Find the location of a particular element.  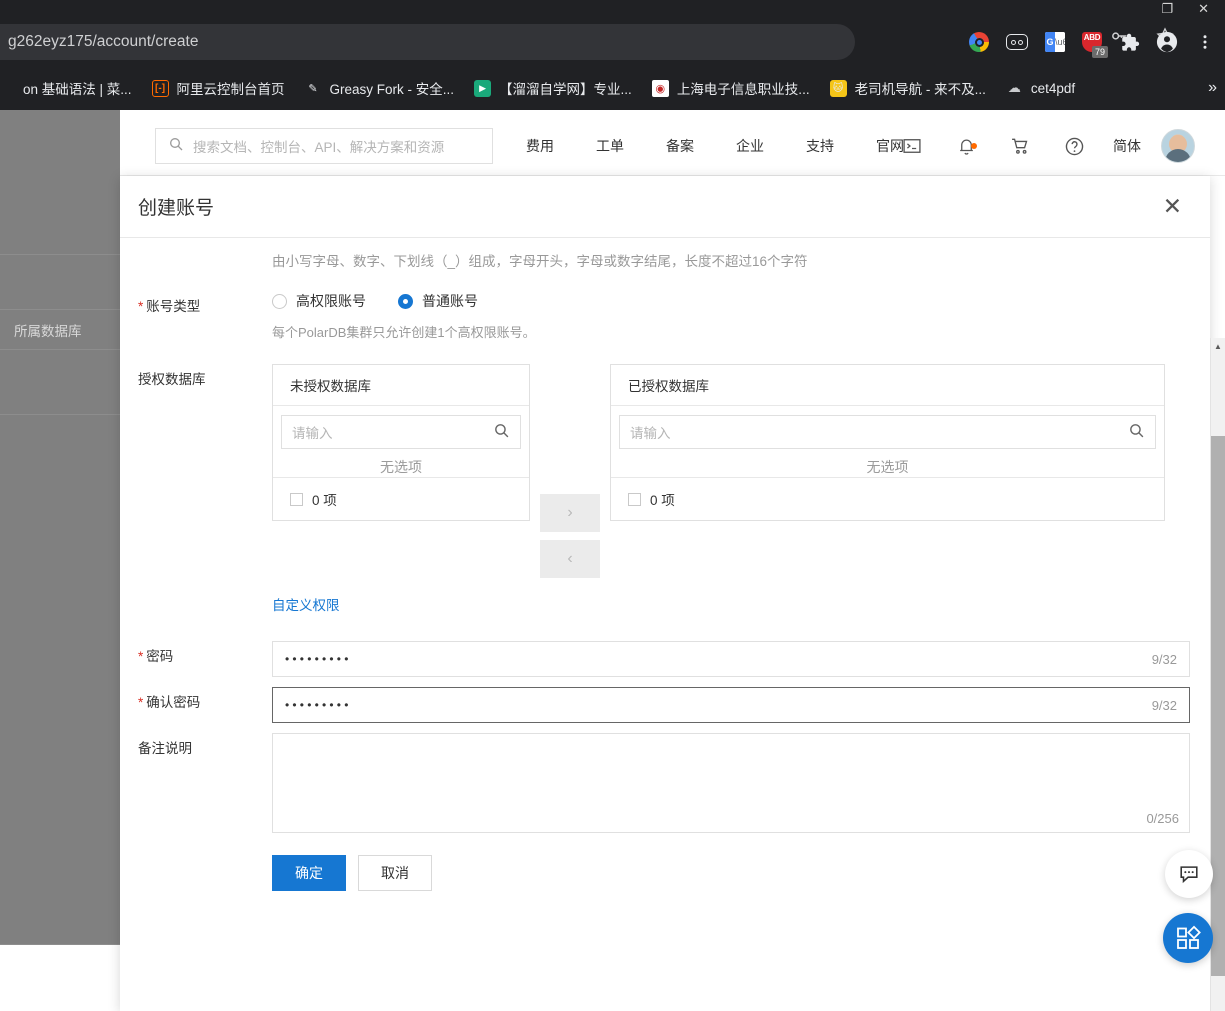

page-scrollbar: ▲ is located at coordinates (1217, 674).